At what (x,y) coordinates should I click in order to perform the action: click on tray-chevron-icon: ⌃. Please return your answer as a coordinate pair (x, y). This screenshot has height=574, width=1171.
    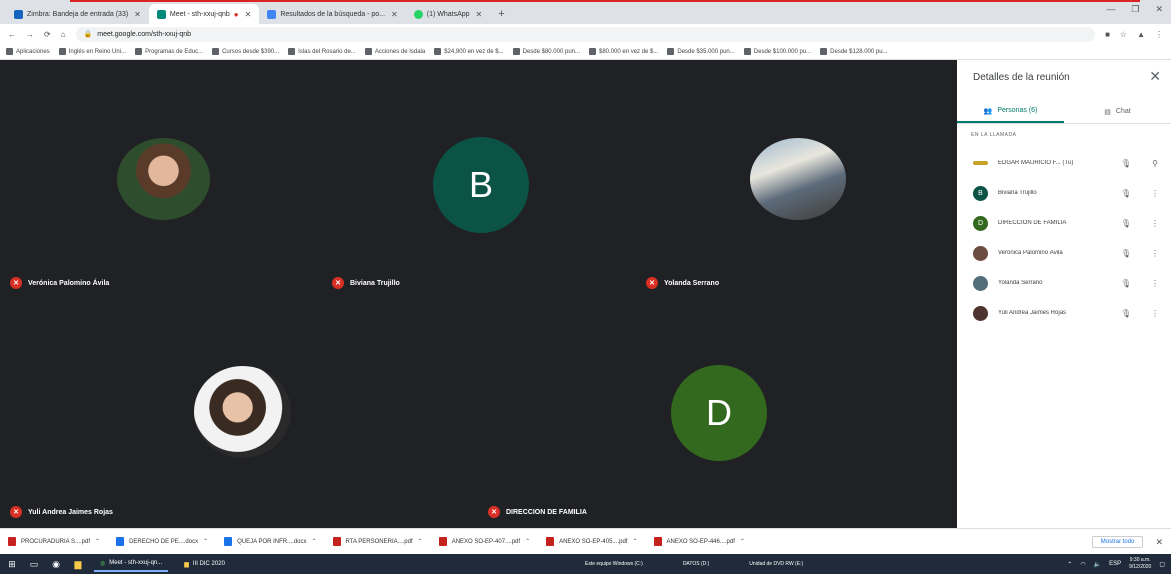
    Looking at the image, I should click on (1069, 564).